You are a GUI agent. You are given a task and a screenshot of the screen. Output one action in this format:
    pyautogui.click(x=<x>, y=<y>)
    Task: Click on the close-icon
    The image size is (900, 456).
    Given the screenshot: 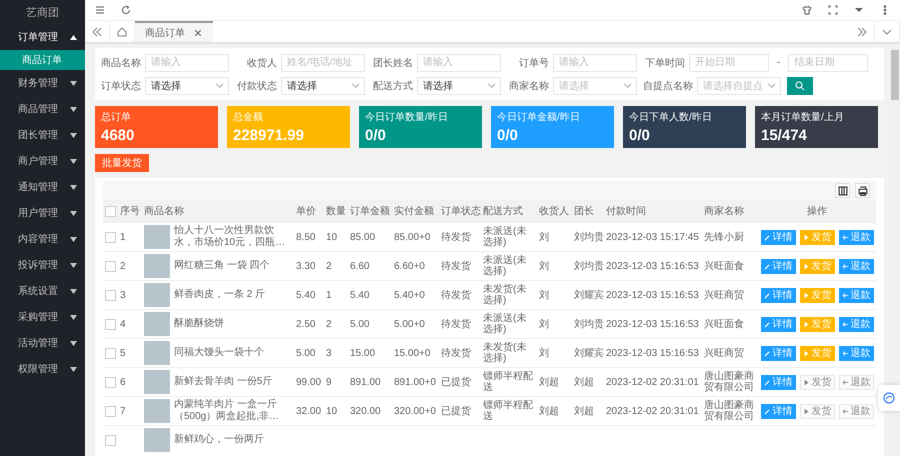 What is the action you would take?
    pyautogui.click(x=198, y=33)
    